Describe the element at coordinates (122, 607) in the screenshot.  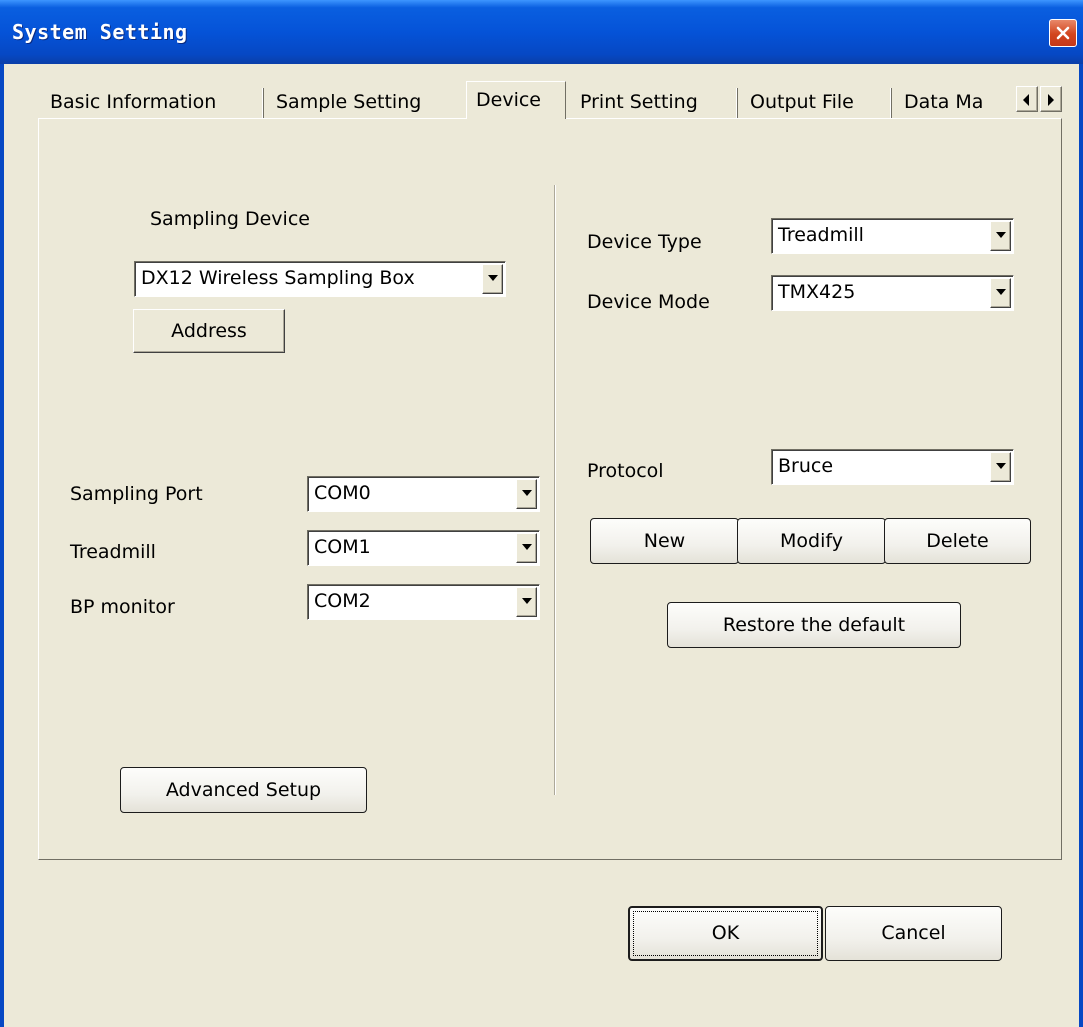
I see `bp-monitor-port-label: BP monitor` at that location.